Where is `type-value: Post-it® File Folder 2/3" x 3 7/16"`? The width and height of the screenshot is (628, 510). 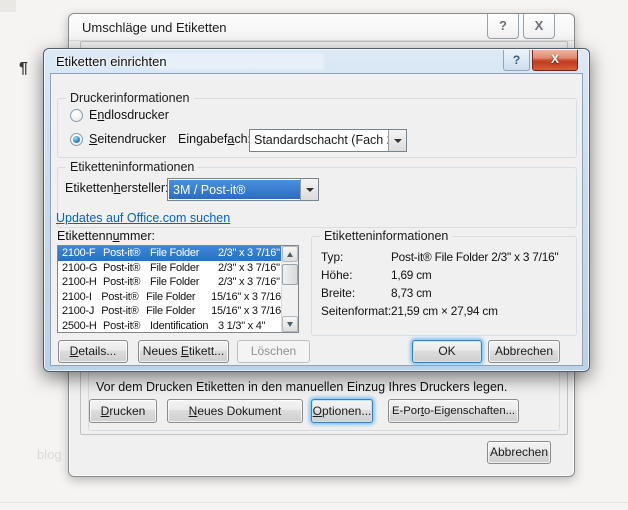 type-value: Post-it® File Folder 2/3" x 3 7/16" is located at coordinates (475, 257).